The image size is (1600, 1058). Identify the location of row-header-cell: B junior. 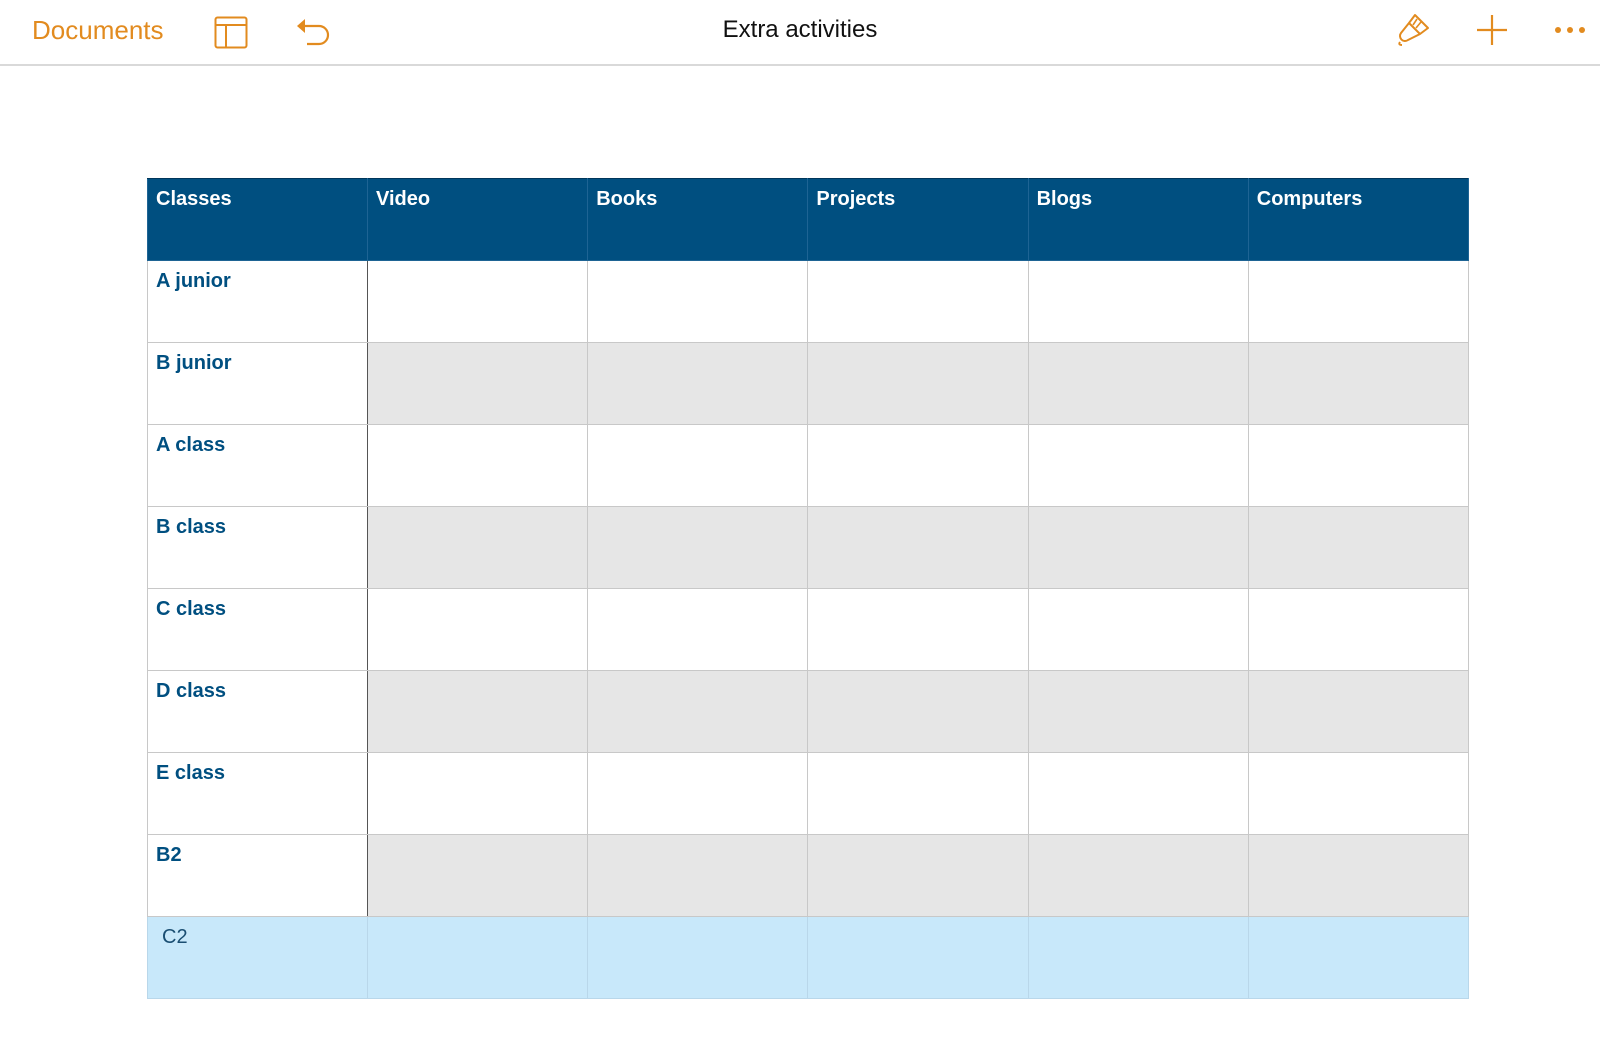
(257, 383).